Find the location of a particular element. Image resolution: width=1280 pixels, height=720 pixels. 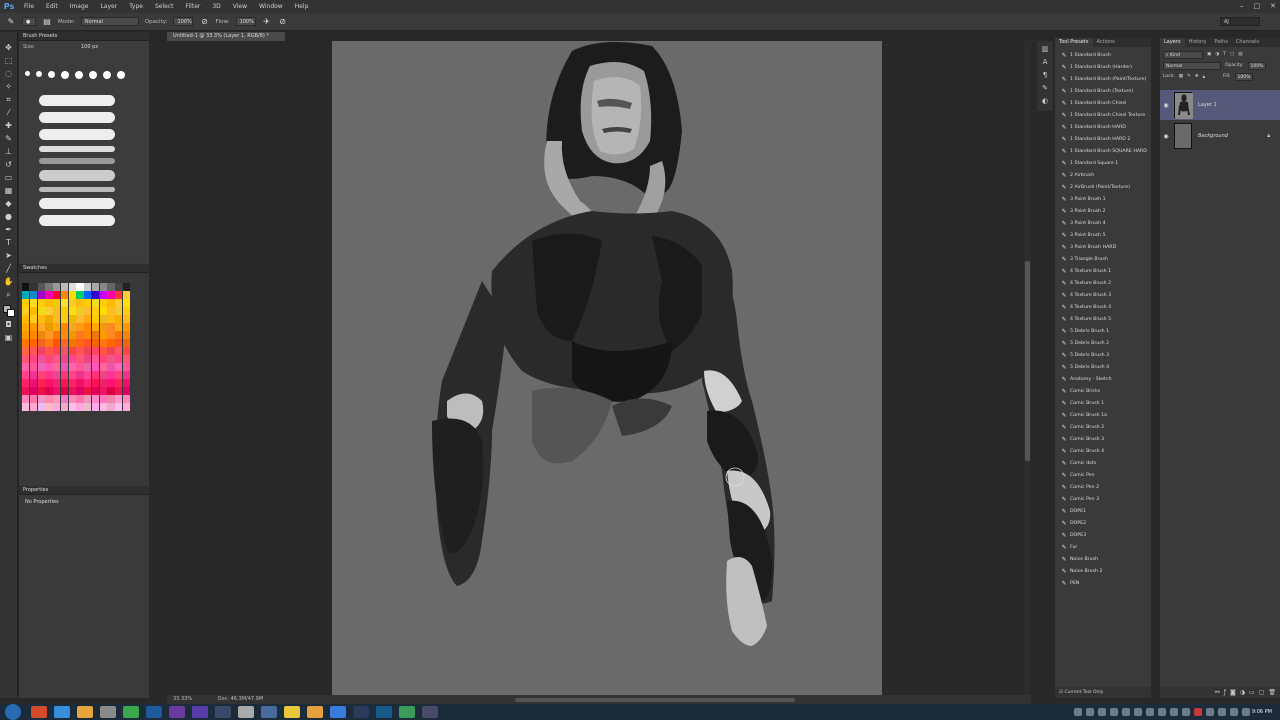

quick-select-tool-icon: ✧ is located at coordinates (9, 87).